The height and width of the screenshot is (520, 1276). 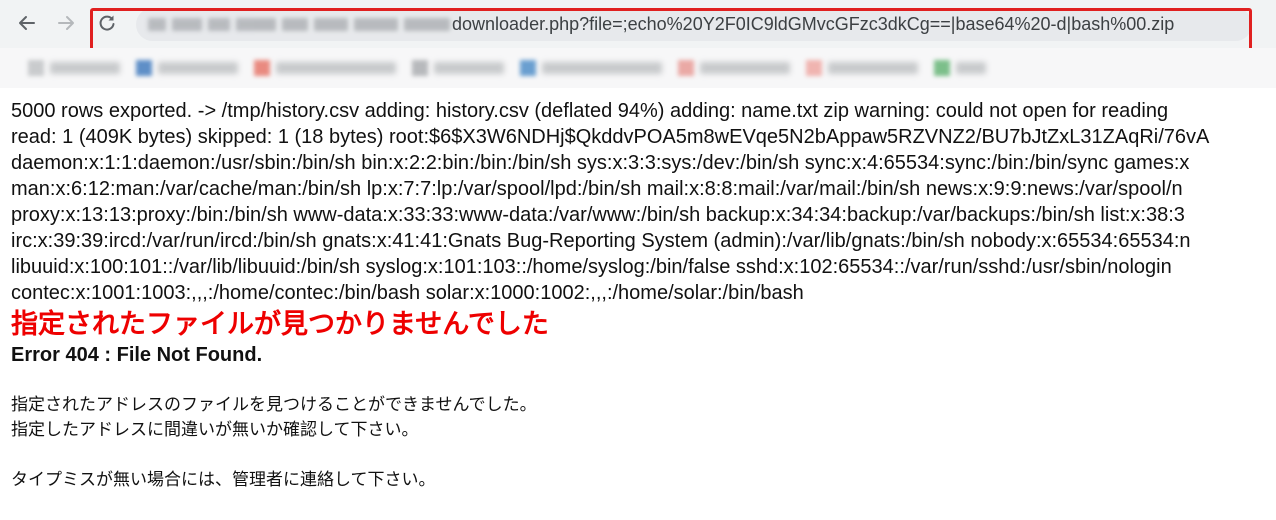 What do you see at coordinates (223, 480) in the screenshot?
I see `error-message: タイプミスが無い場合には、管理者に連絡して下さい。` at bounding box center [223, 480].